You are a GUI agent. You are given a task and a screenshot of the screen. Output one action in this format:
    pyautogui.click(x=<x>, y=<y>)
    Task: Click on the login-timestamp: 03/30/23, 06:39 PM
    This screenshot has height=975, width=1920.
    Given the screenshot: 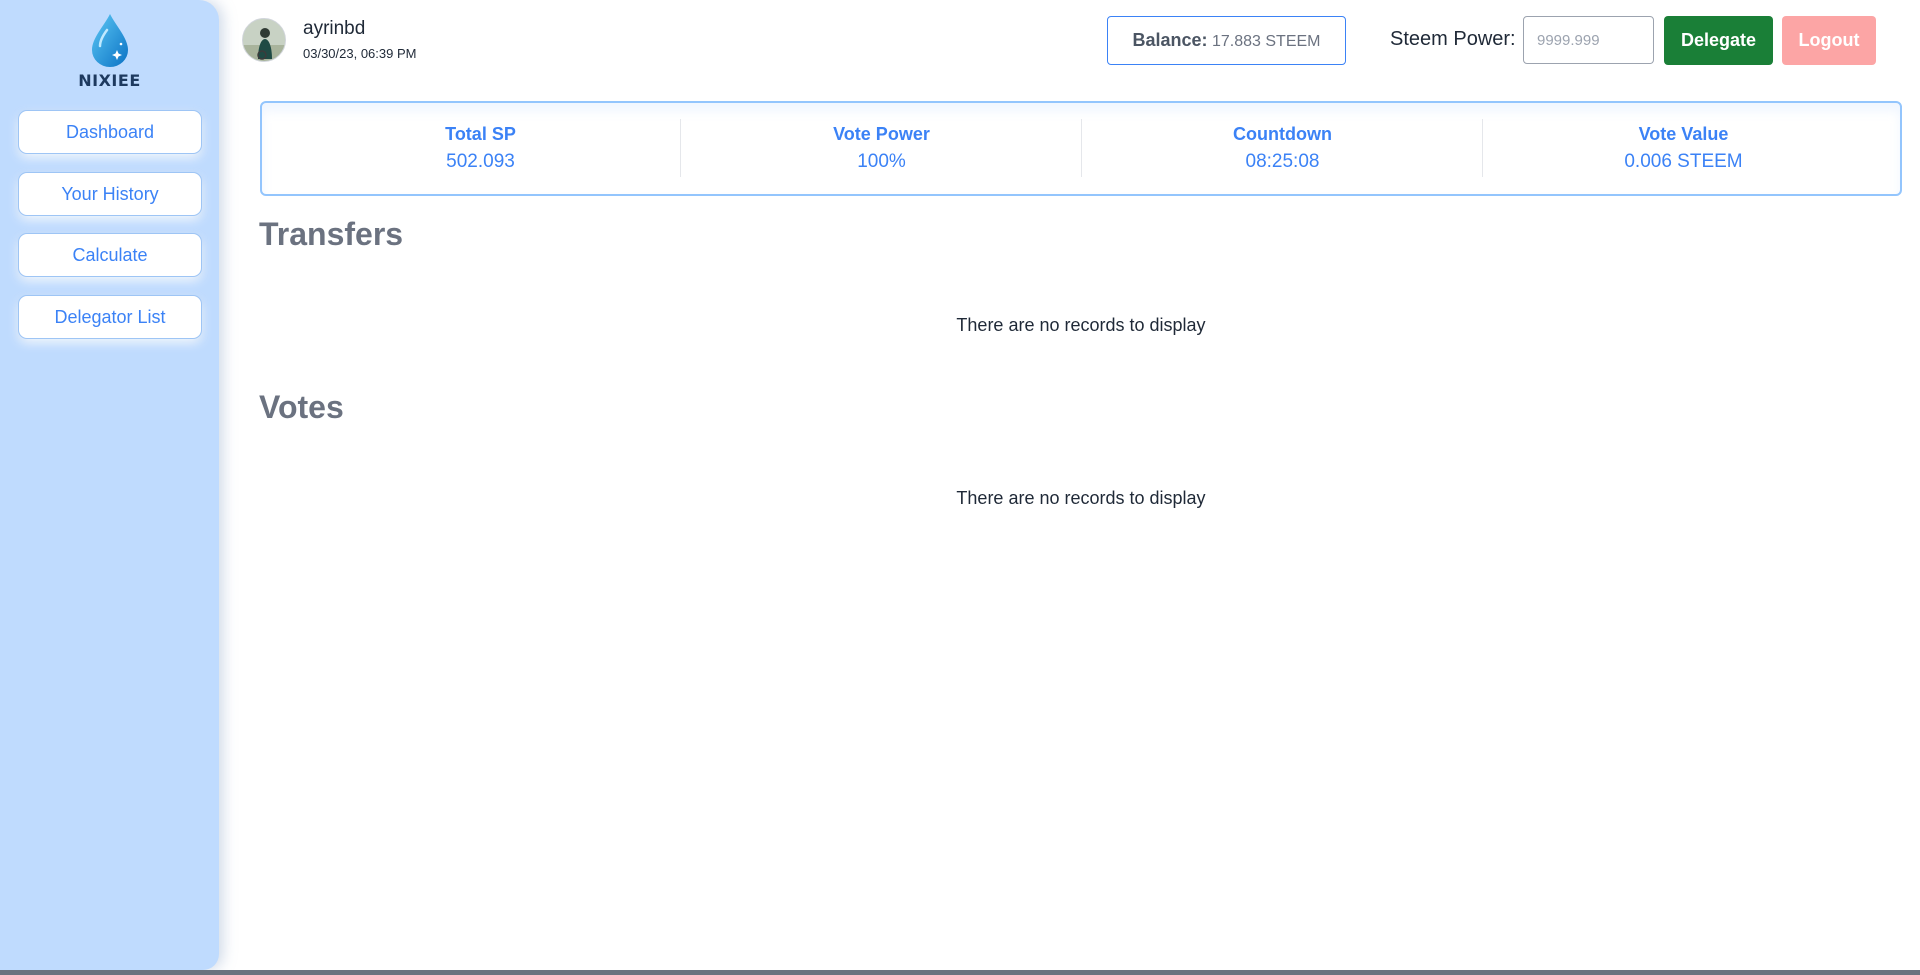 What is the action you would take?
    pyautogui.click(x=360, y=53)
    